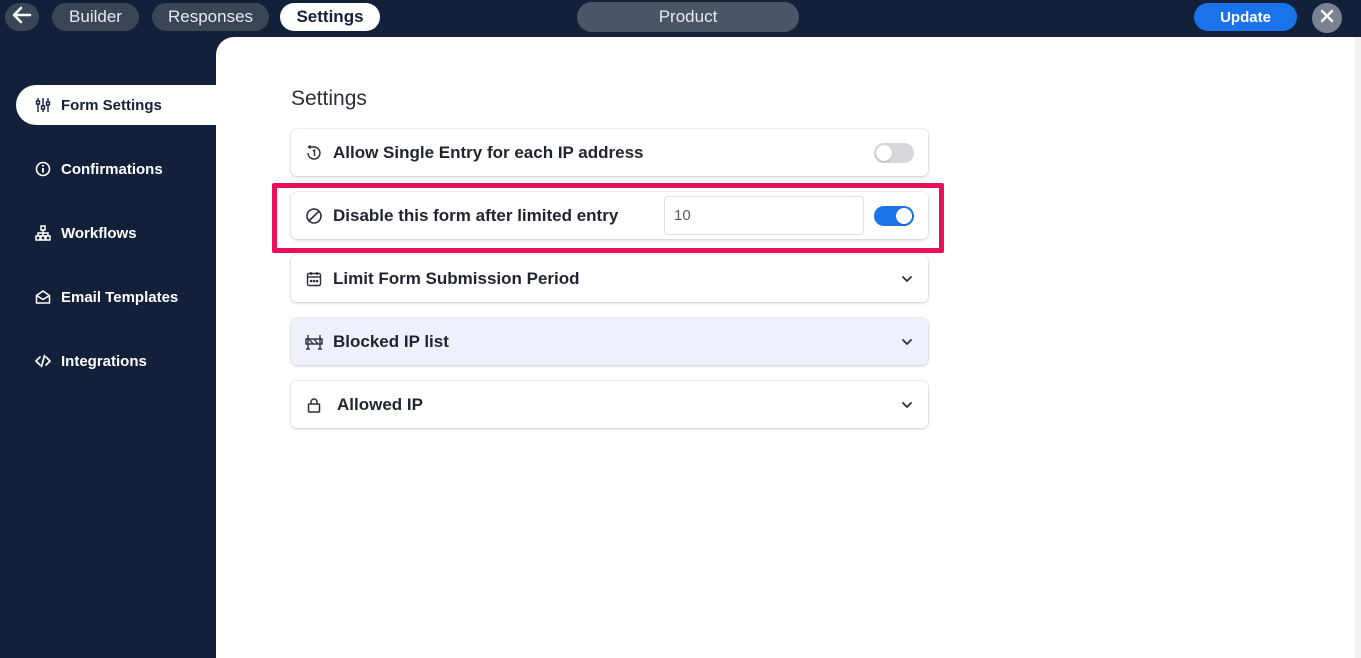 The image size is (1361, 658). I want to click on scrollbar, so click(1358, 347).